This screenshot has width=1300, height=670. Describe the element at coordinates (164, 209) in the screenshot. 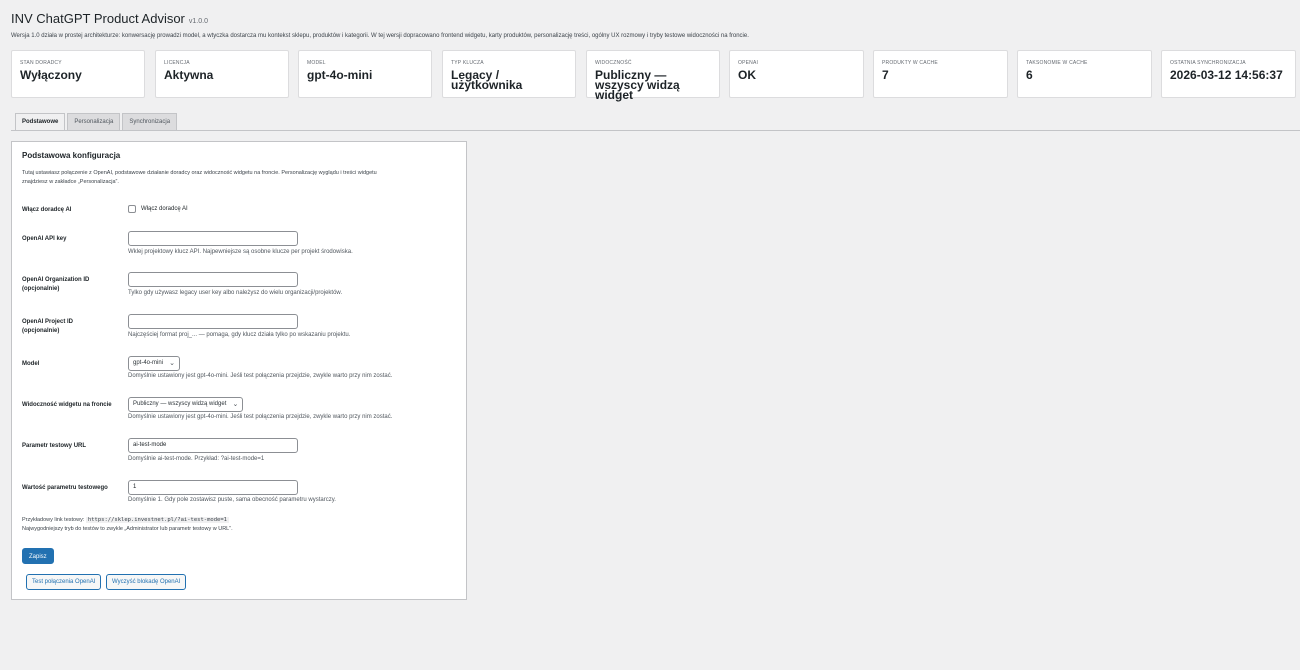

I see `enable-advisor-checkbox-label: Włącz doradcę AI` at that location.